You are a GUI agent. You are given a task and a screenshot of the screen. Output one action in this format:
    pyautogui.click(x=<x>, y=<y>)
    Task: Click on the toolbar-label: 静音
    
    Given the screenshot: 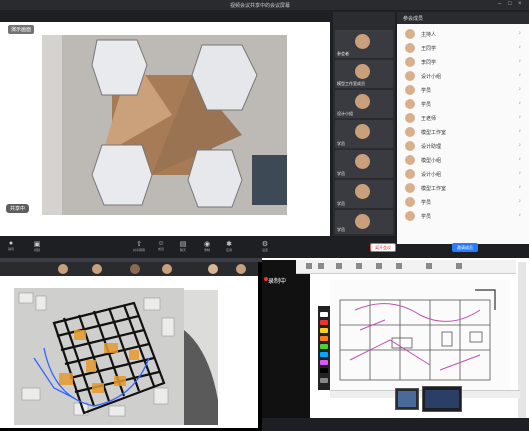 What is the action you would take?
    pyautogui.click(x=10, y=249)
    